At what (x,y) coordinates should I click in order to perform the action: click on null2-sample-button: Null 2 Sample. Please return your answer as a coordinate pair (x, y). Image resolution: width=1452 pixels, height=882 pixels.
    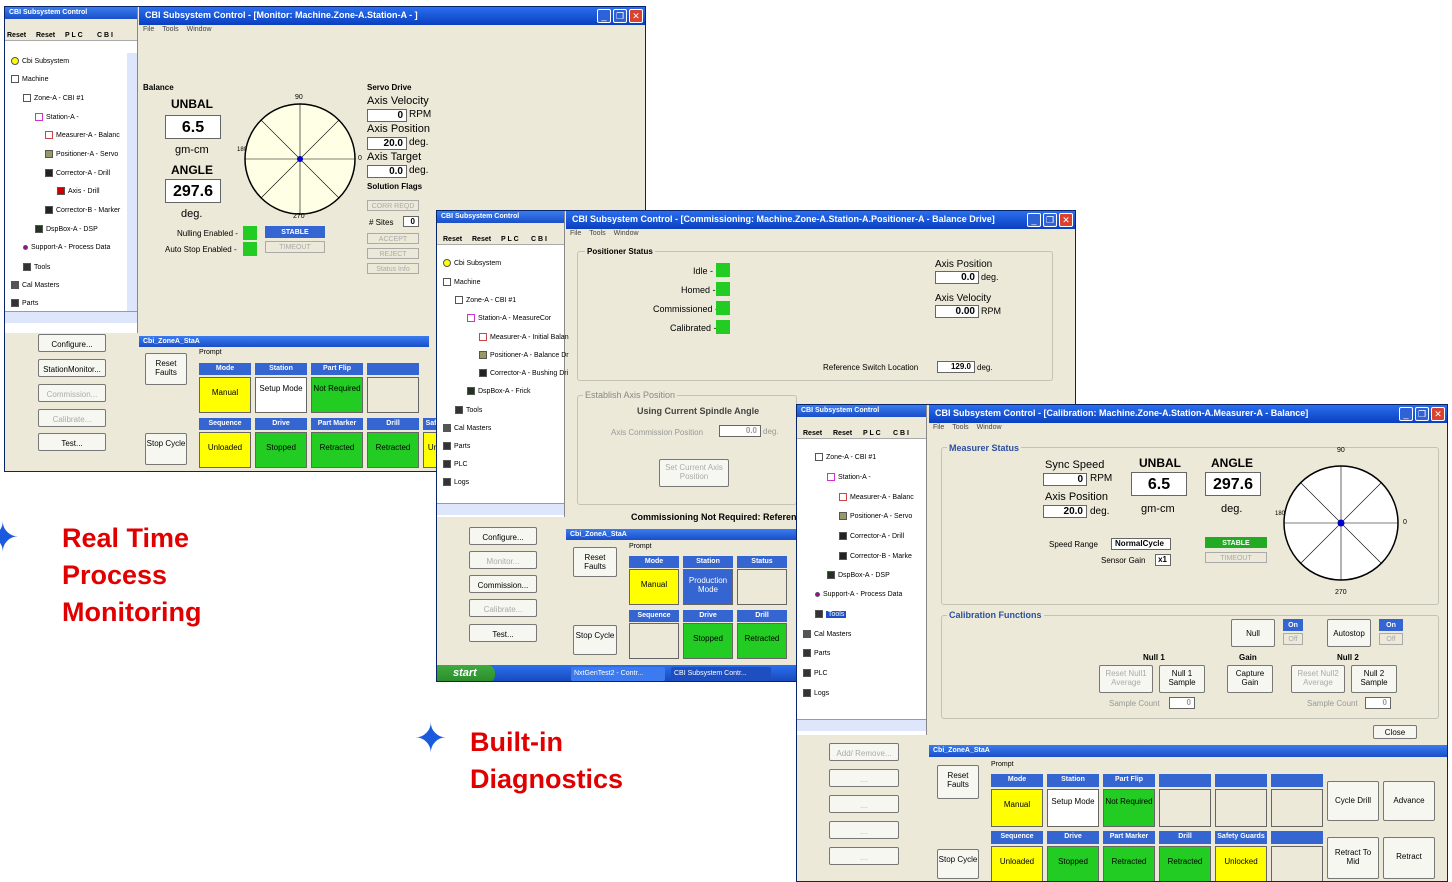
    Looking at the image, I should click on (1374, 679).